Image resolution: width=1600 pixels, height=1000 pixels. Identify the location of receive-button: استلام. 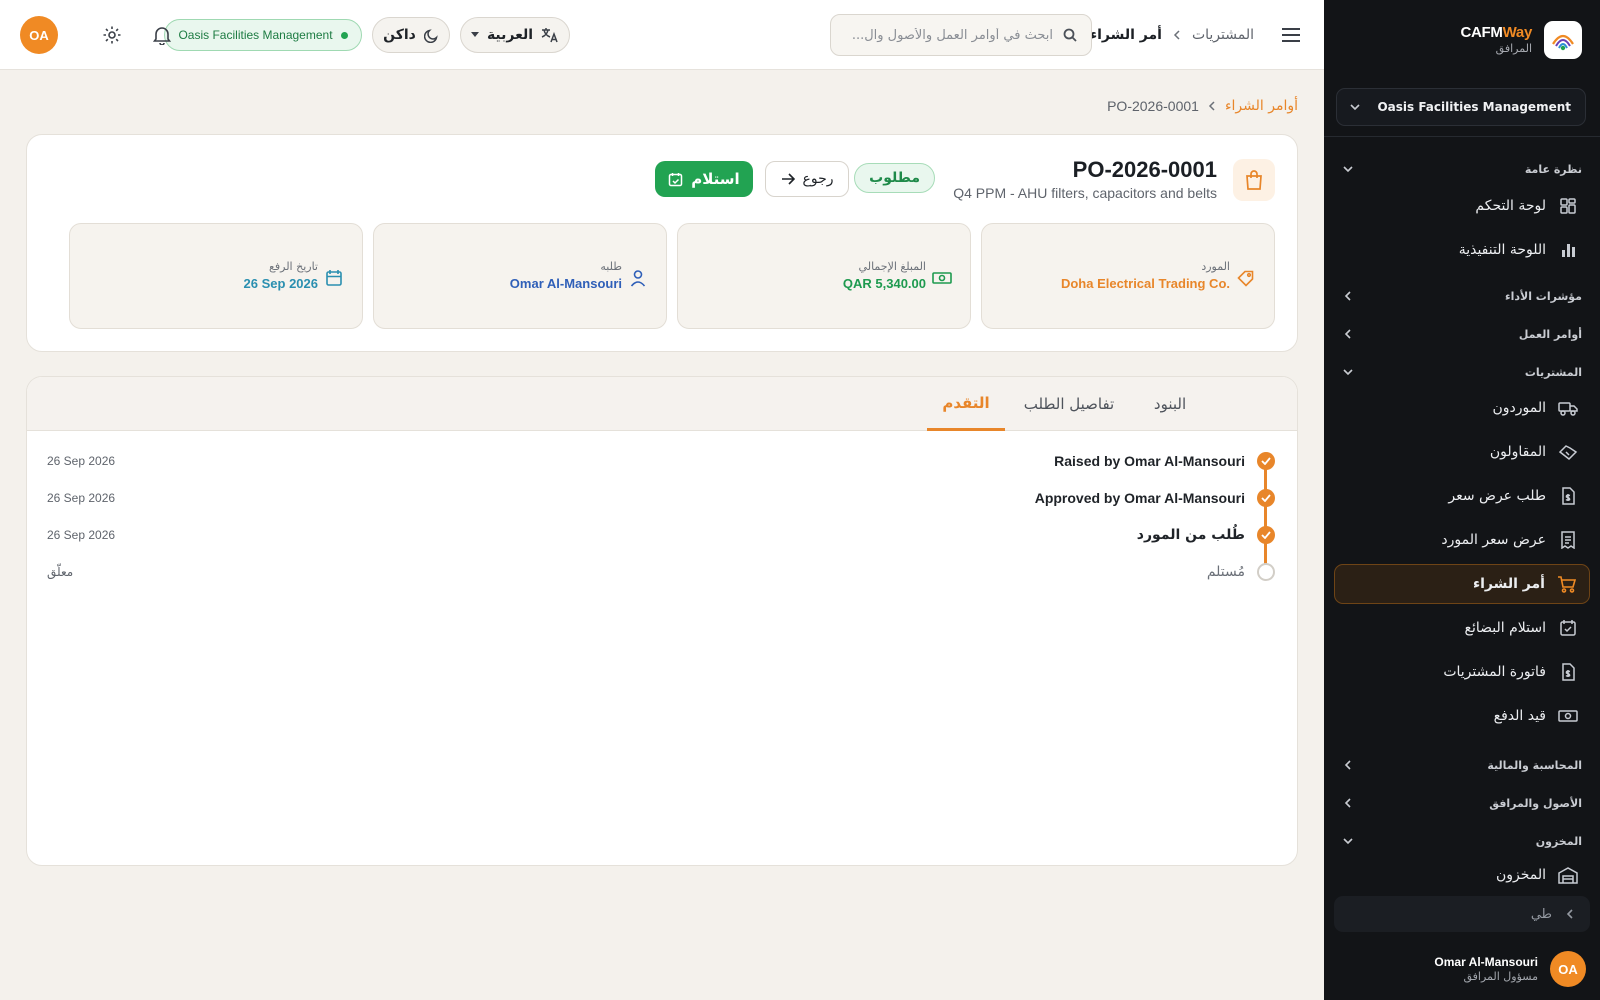
(704, 179).